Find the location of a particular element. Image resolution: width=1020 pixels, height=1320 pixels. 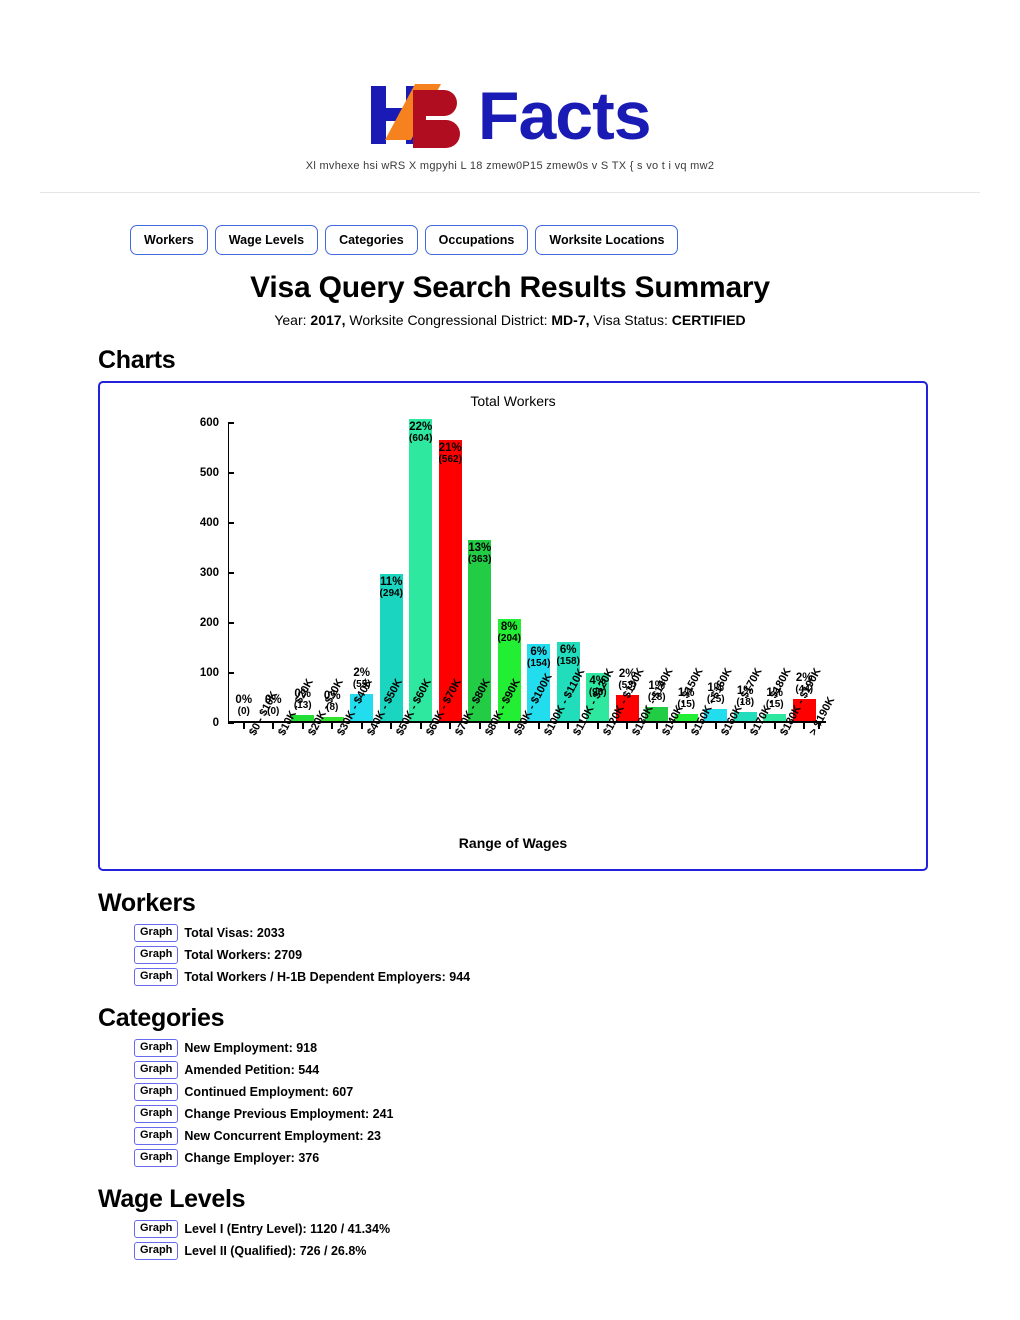

bar-count: (363) is located at coordinates (480, 559).